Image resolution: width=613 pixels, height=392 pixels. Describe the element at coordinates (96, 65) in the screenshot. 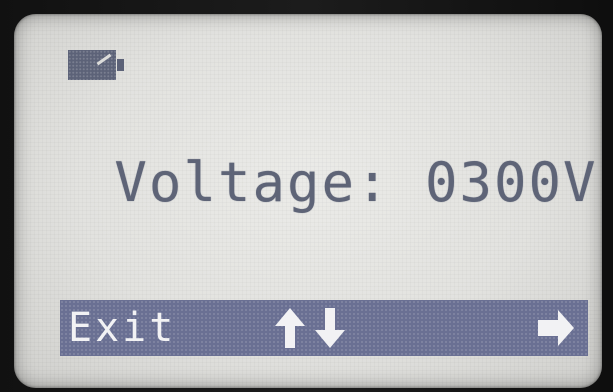

I see `battery-icon` at that location.